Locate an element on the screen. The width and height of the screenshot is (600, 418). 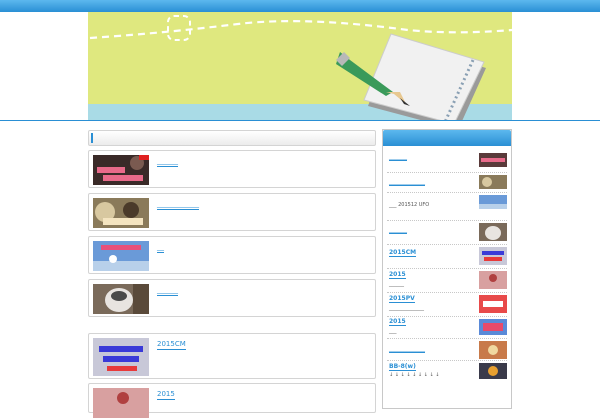
main-column is located at coordinates (232, 138).